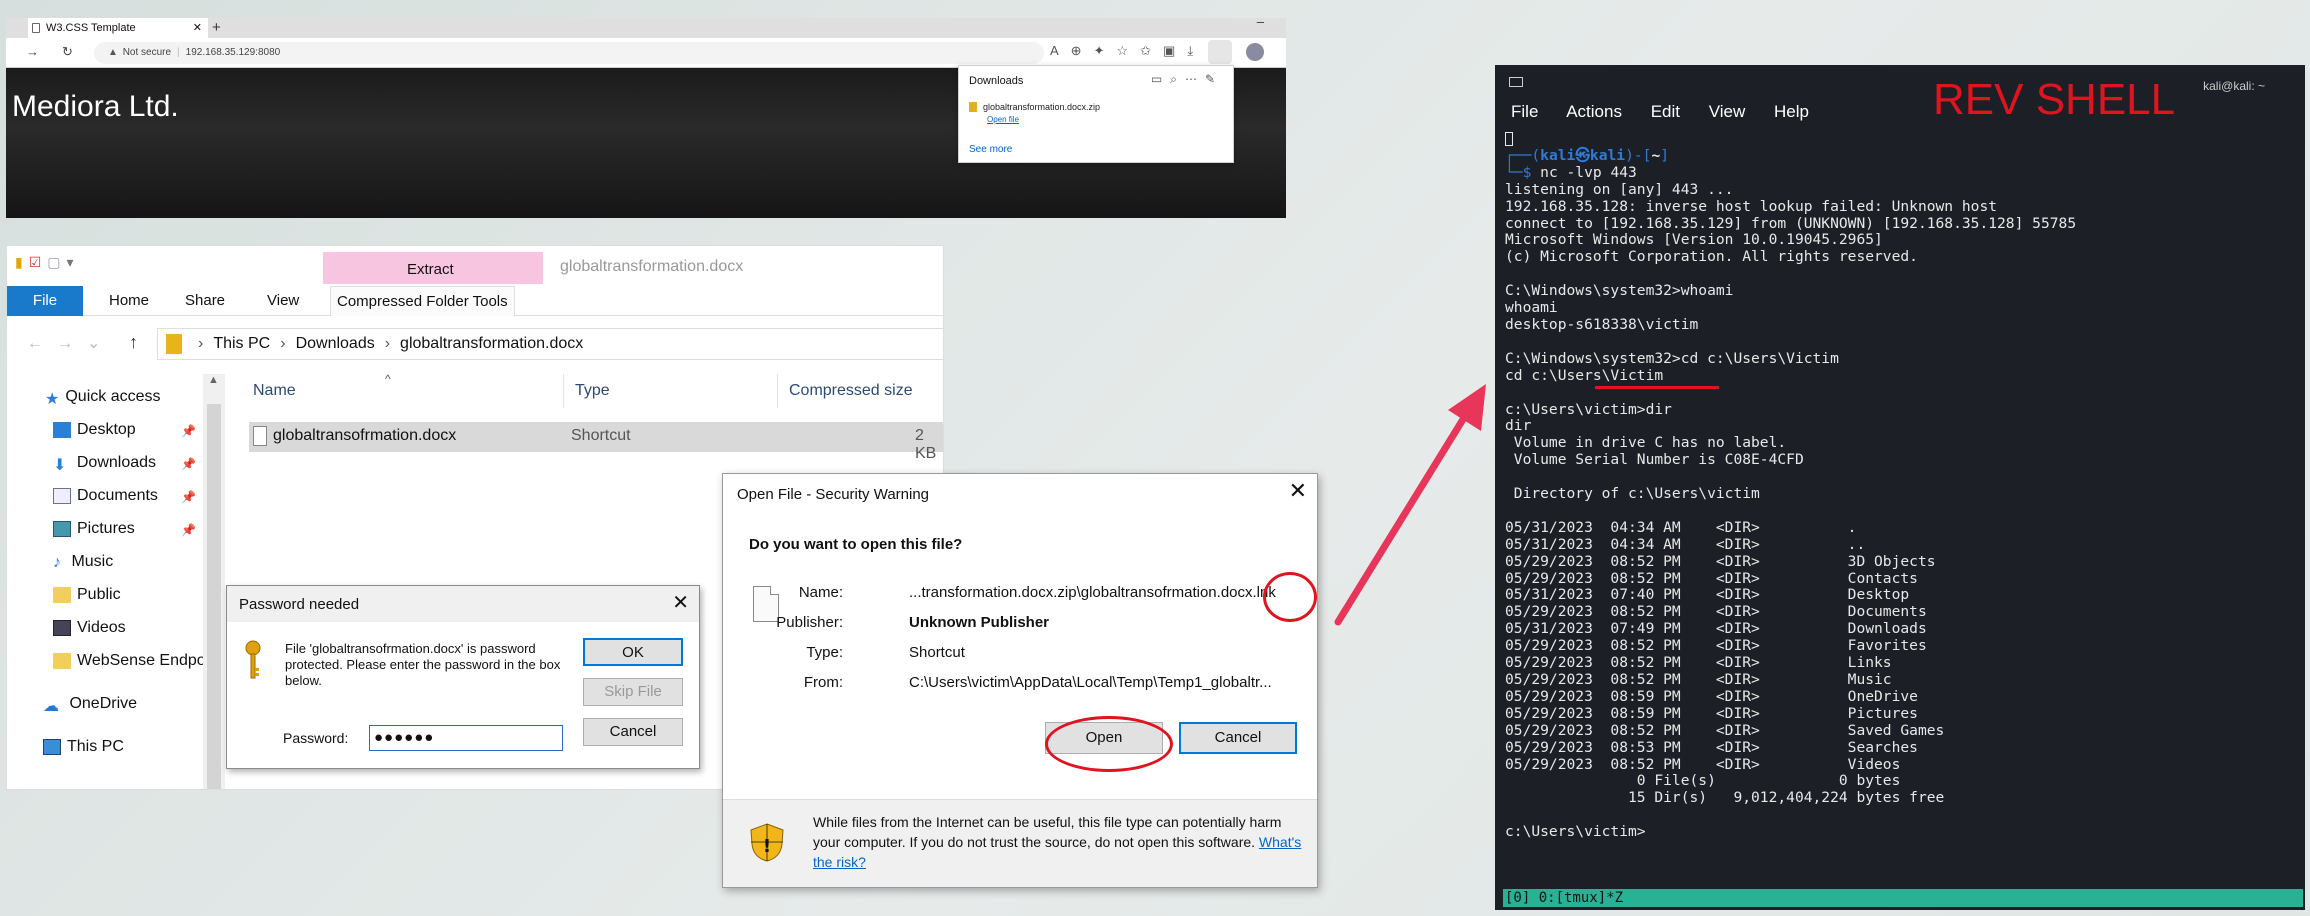 The width and height of the screenshot is (2310, 916). What do you see at coordinates (1082, 50) in the screenshot?
I see `zoom-icon: ⊕` at bounding box center [1082, 50].